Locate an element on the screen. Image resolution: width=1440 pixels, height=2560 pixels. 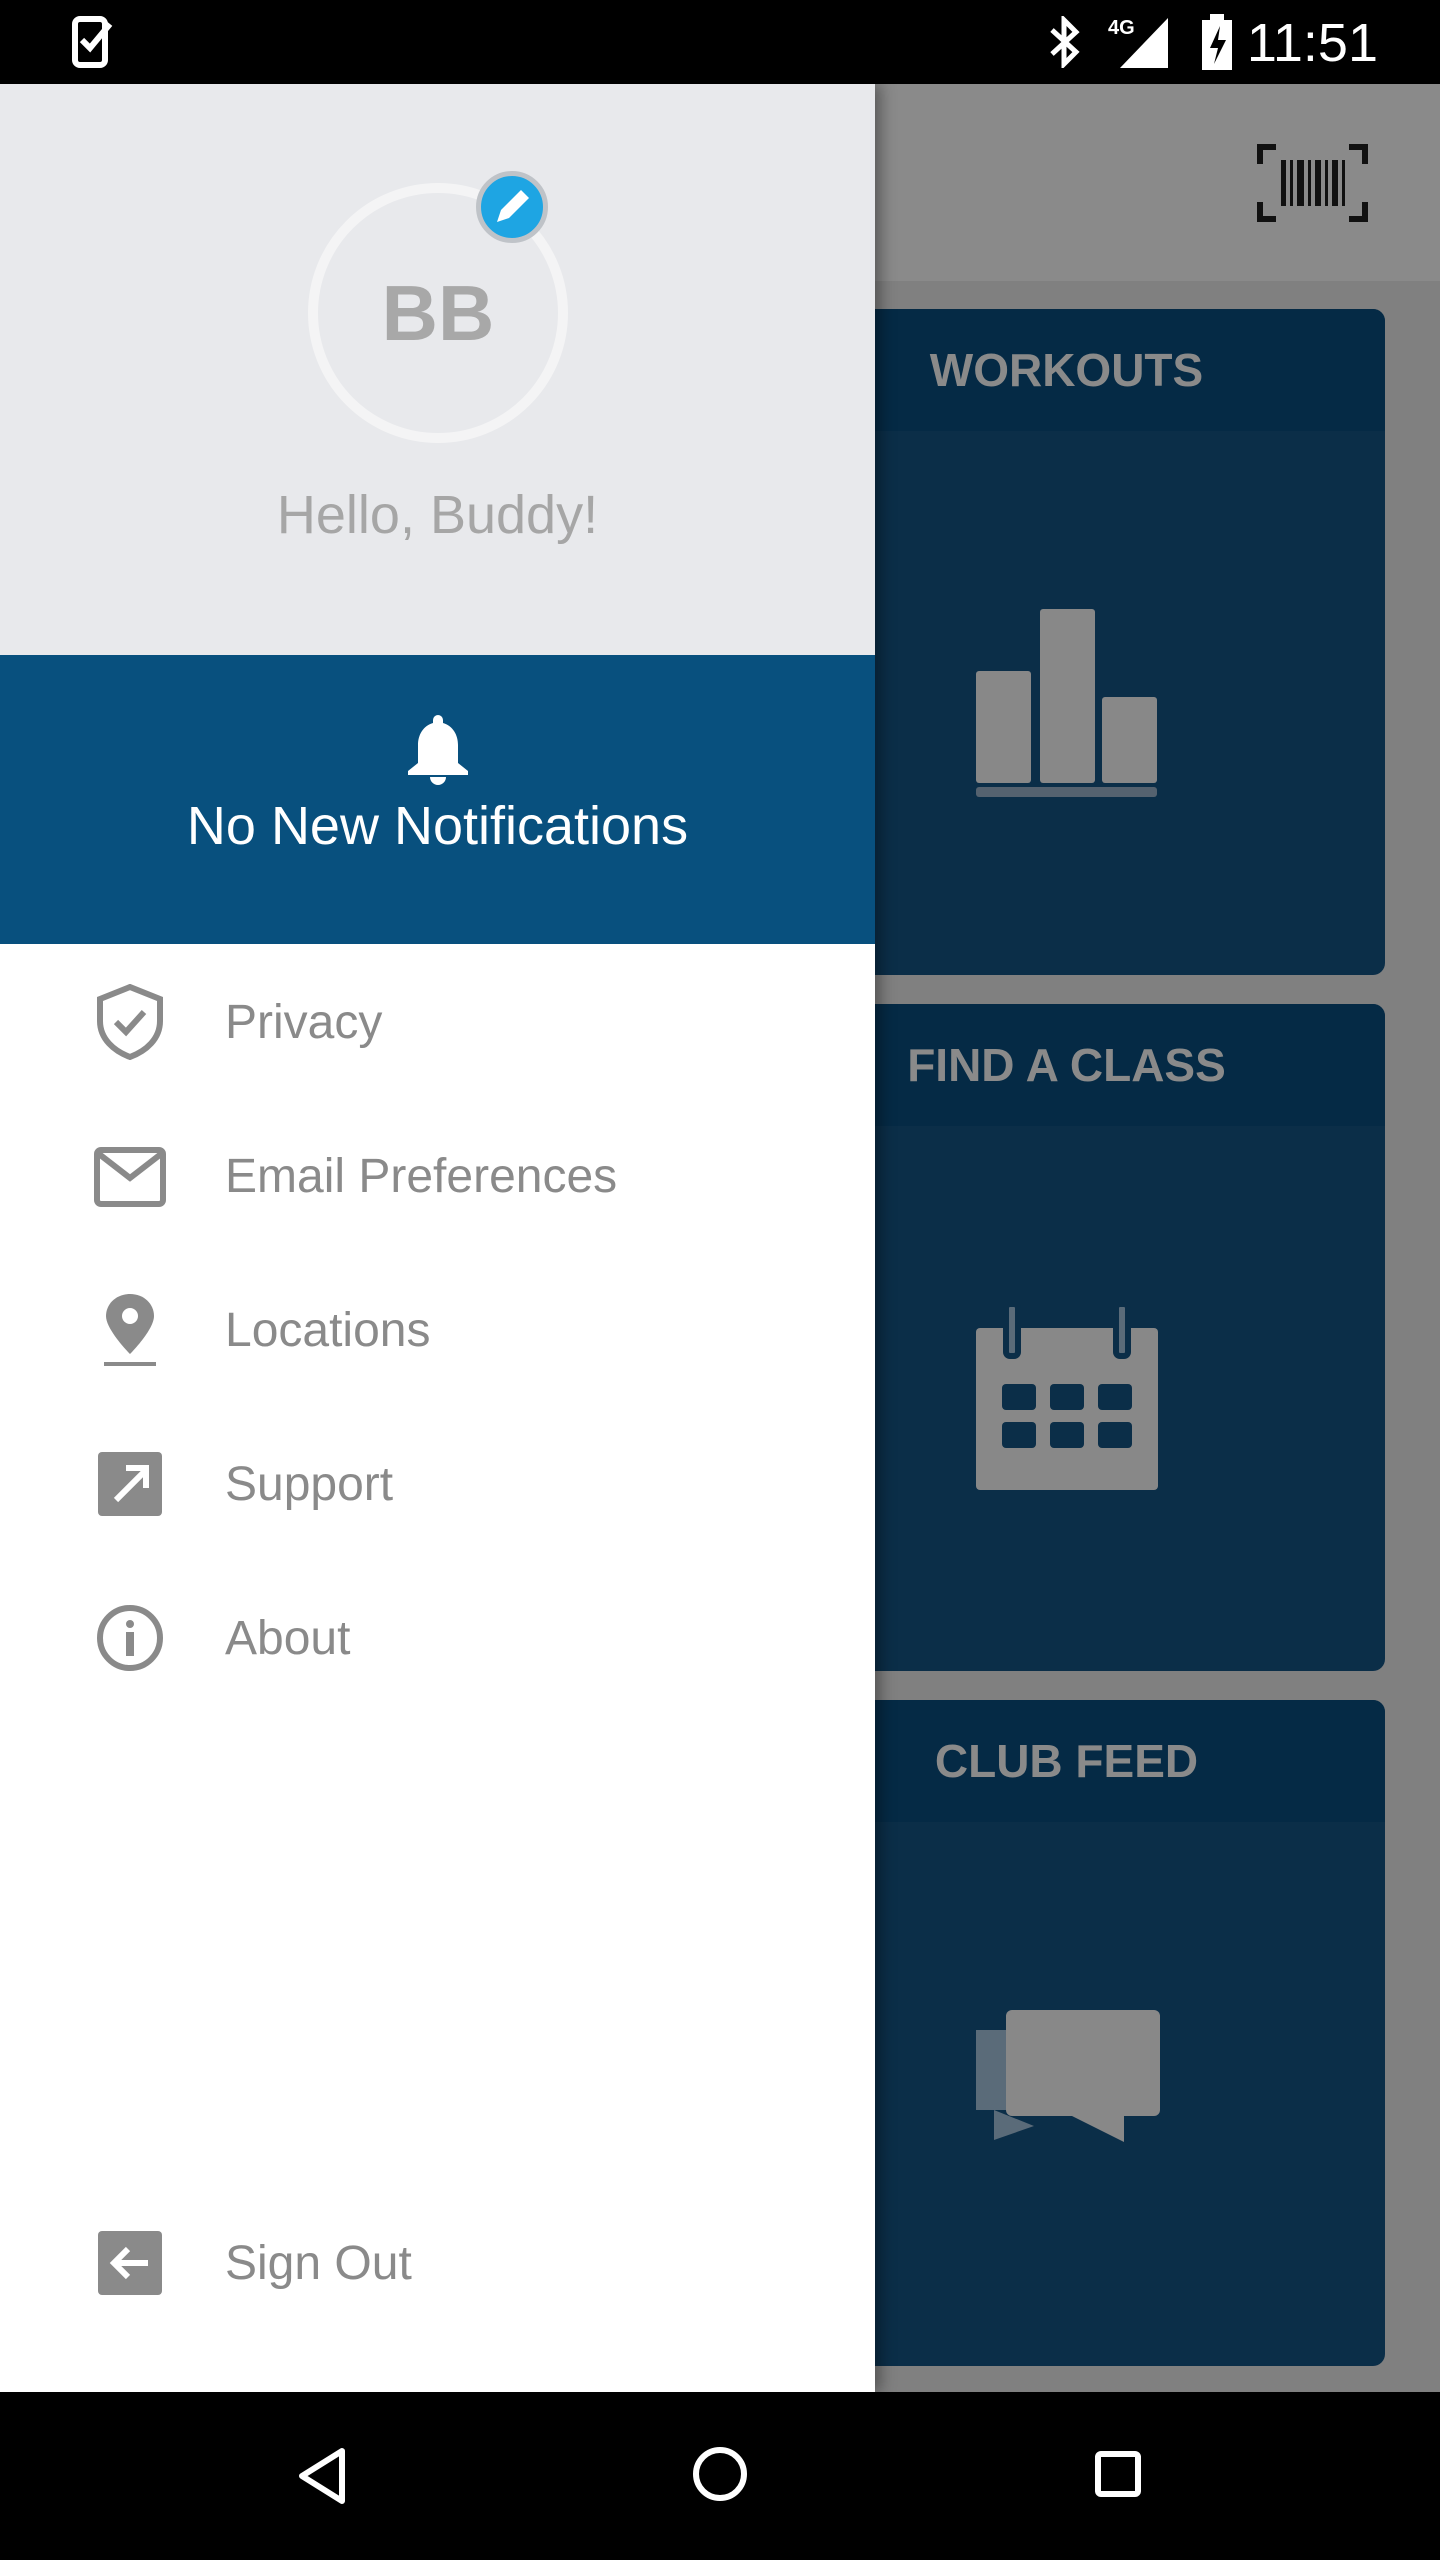
bell-icon is located at coordinates (438, 750).